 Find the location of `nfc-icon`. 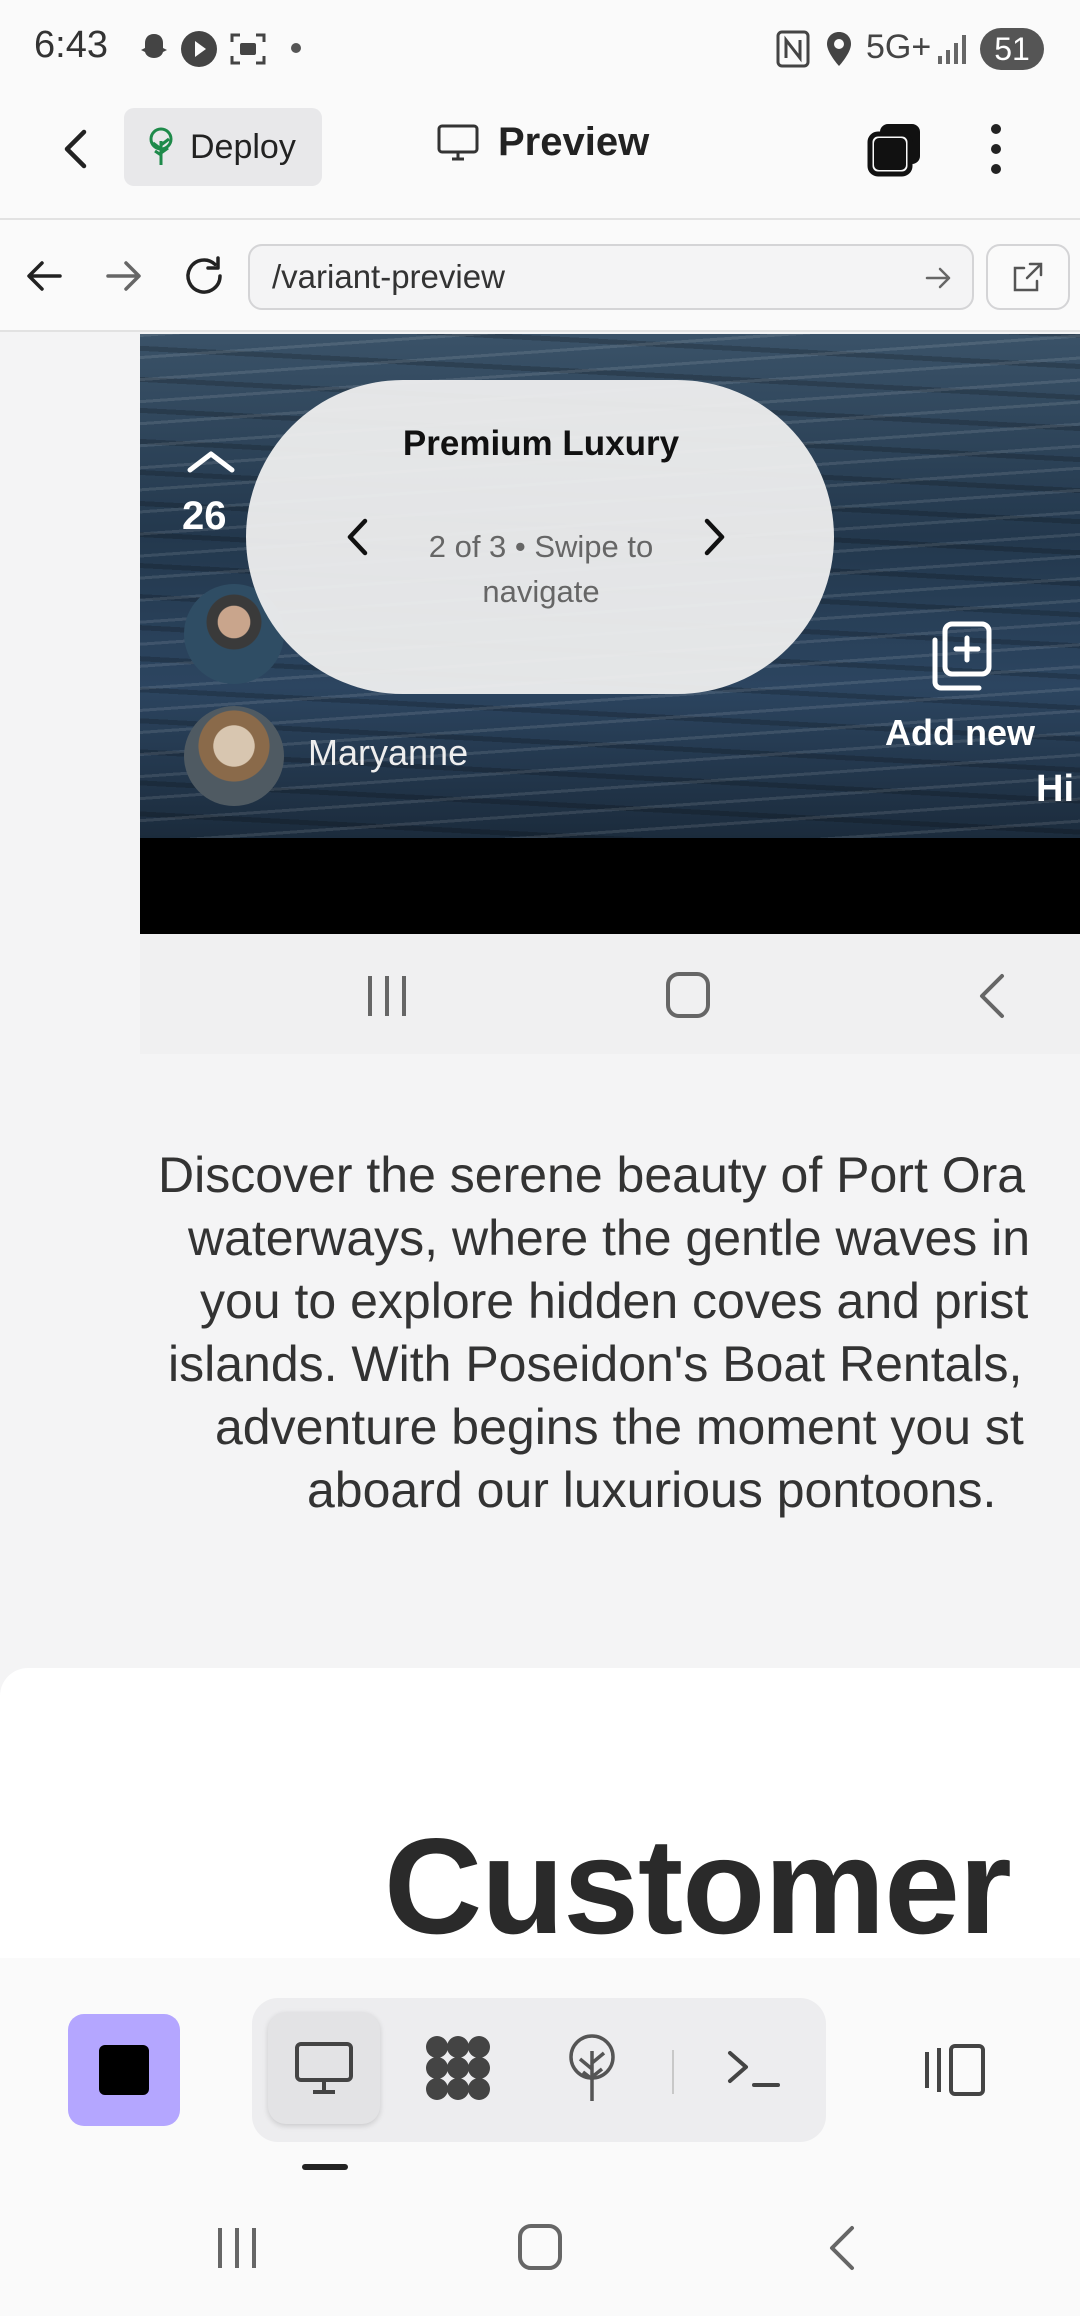

nfc-icon is located at coordinates (793, 49).